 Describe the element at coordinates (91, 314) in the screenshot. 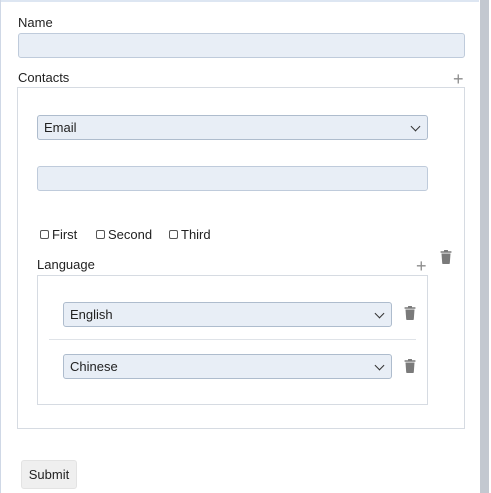

I see `language-value: English` at that location.